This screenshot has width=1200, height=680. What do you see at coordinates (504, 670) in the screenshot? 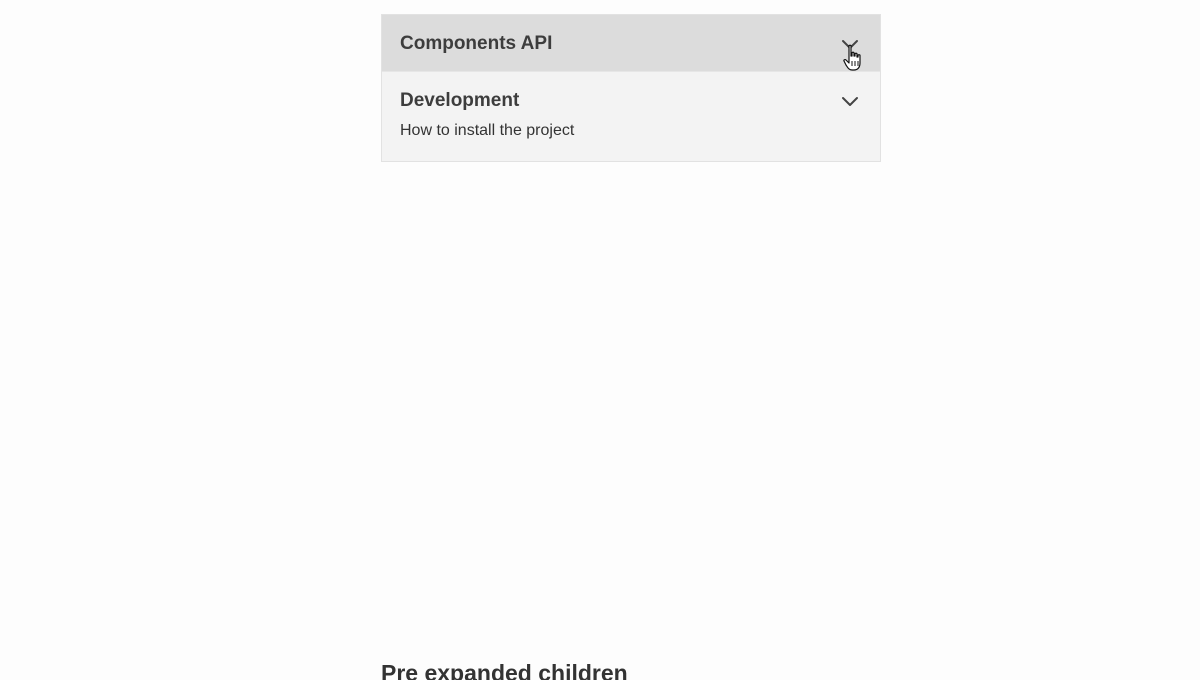
I see `section-heading-pre-expanded: Pre expanded children` at bounding box center [504, 670].